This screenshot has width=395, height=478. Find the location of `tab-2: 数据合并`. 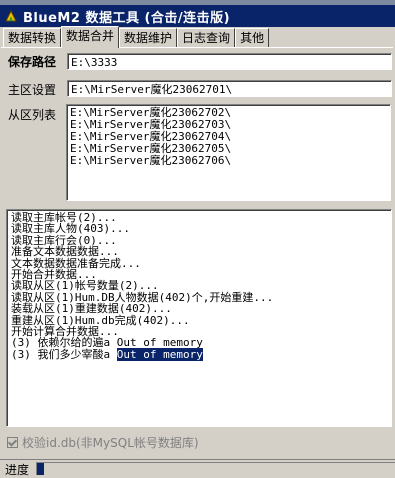

tab-2: 数据合并 is located at coordinates (90, 37).